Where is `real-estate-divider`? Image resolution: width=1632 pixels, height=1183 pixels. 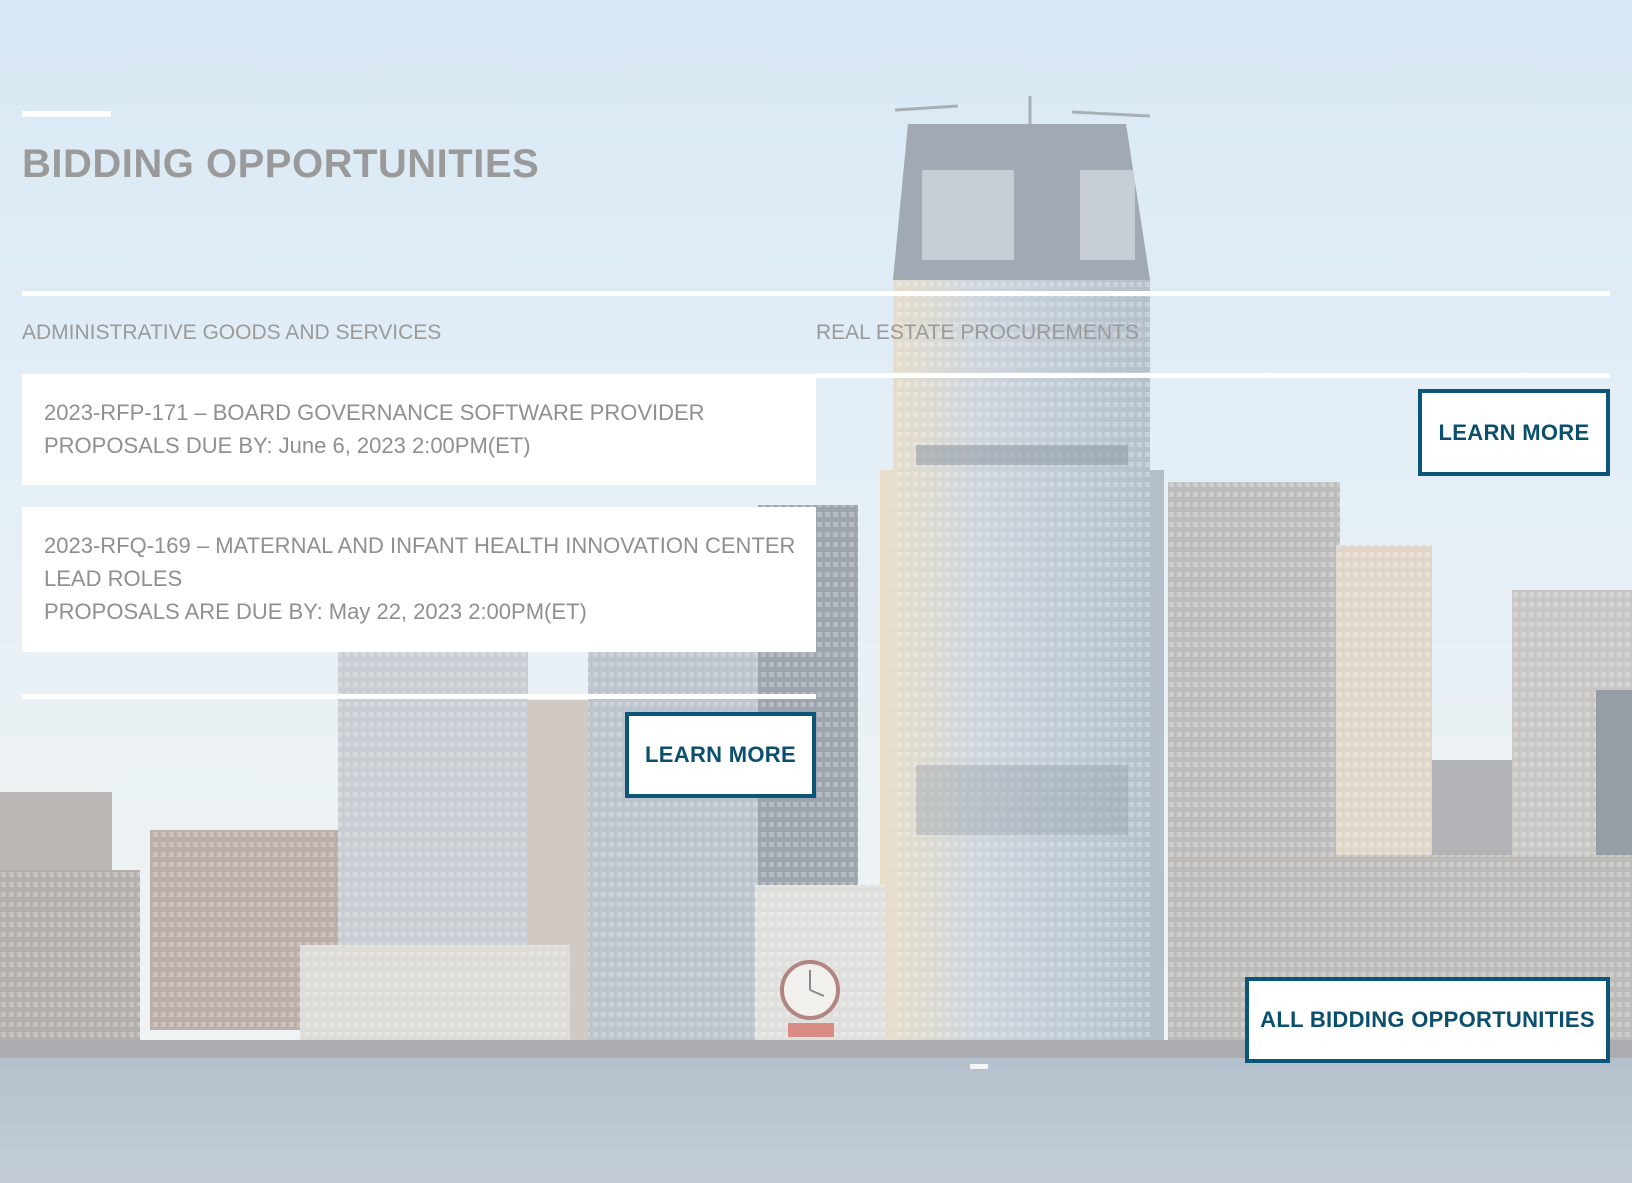 real-estate-divider is located at coordinates (1213, 375).